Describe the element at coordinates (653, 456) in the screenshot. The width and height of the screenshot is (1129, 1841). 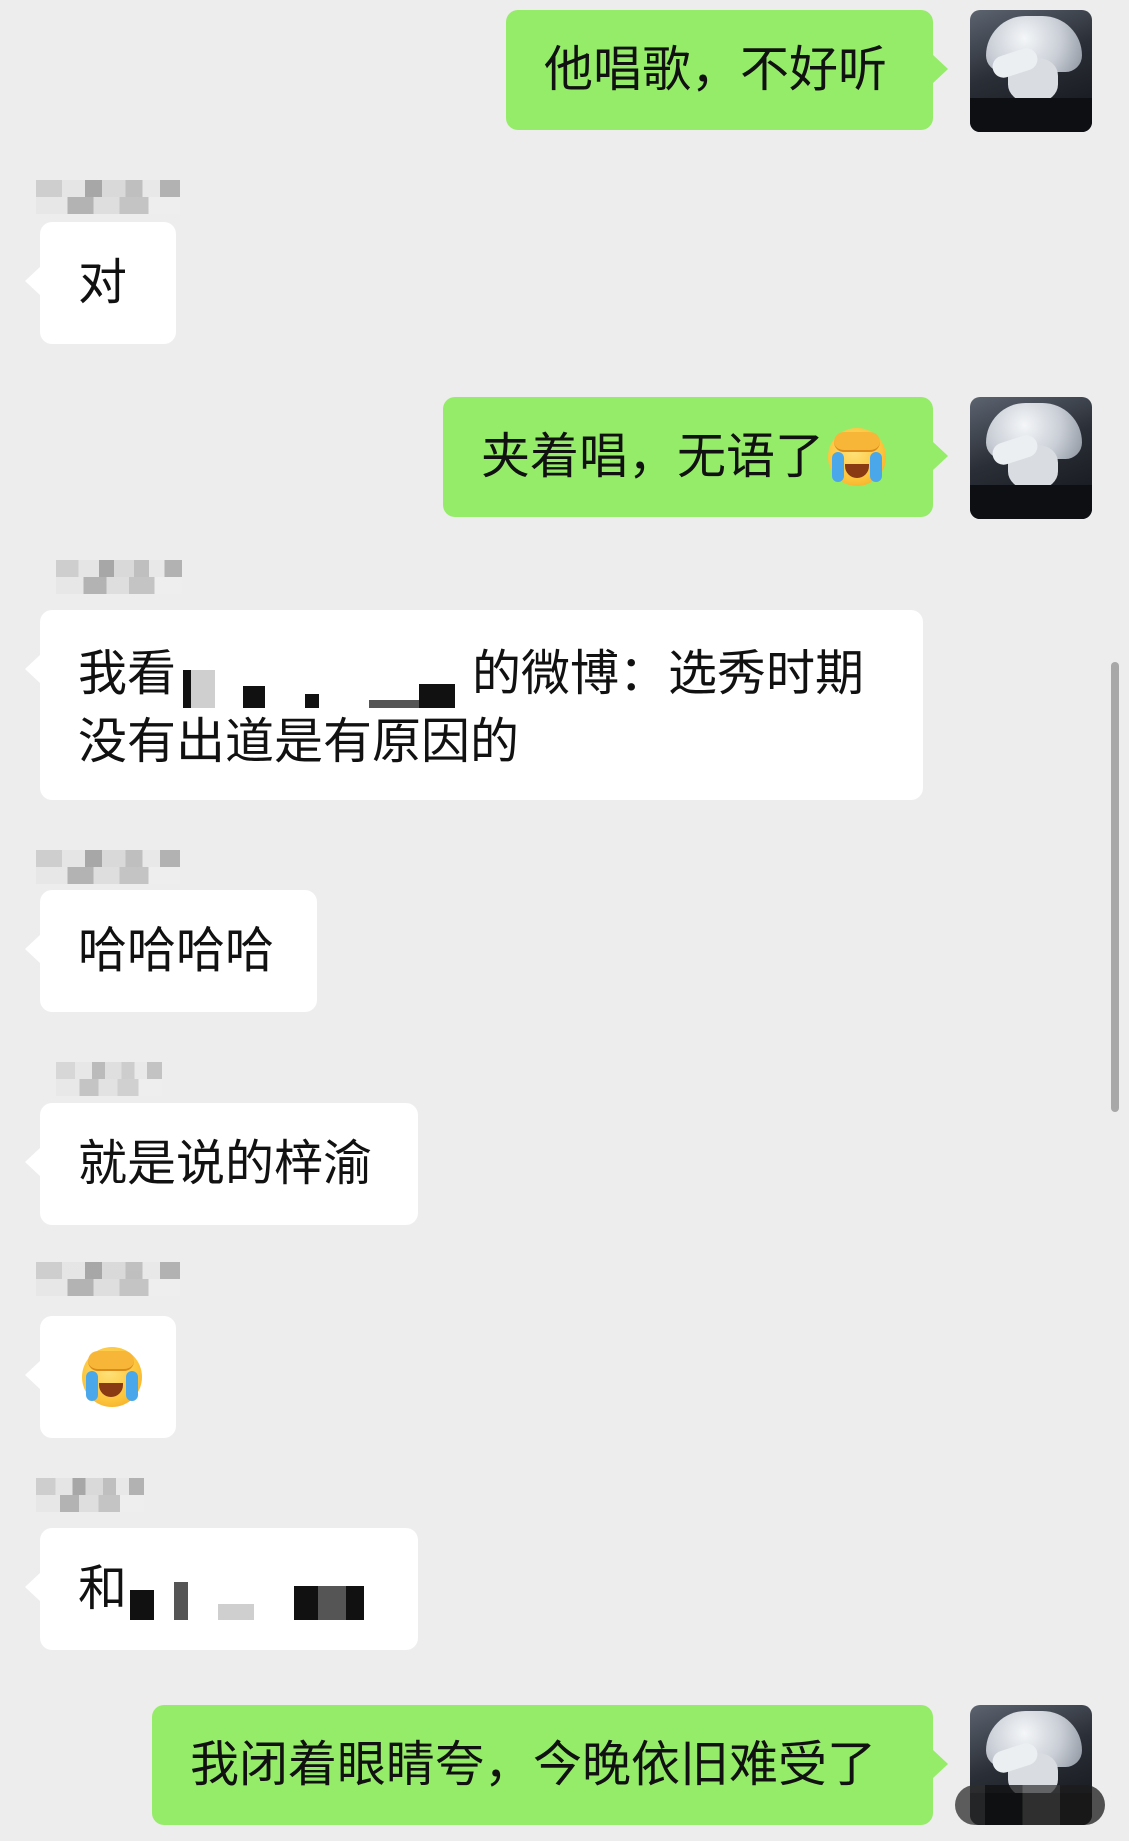
I see `message-text: 夹着唱，无语了` at that location.